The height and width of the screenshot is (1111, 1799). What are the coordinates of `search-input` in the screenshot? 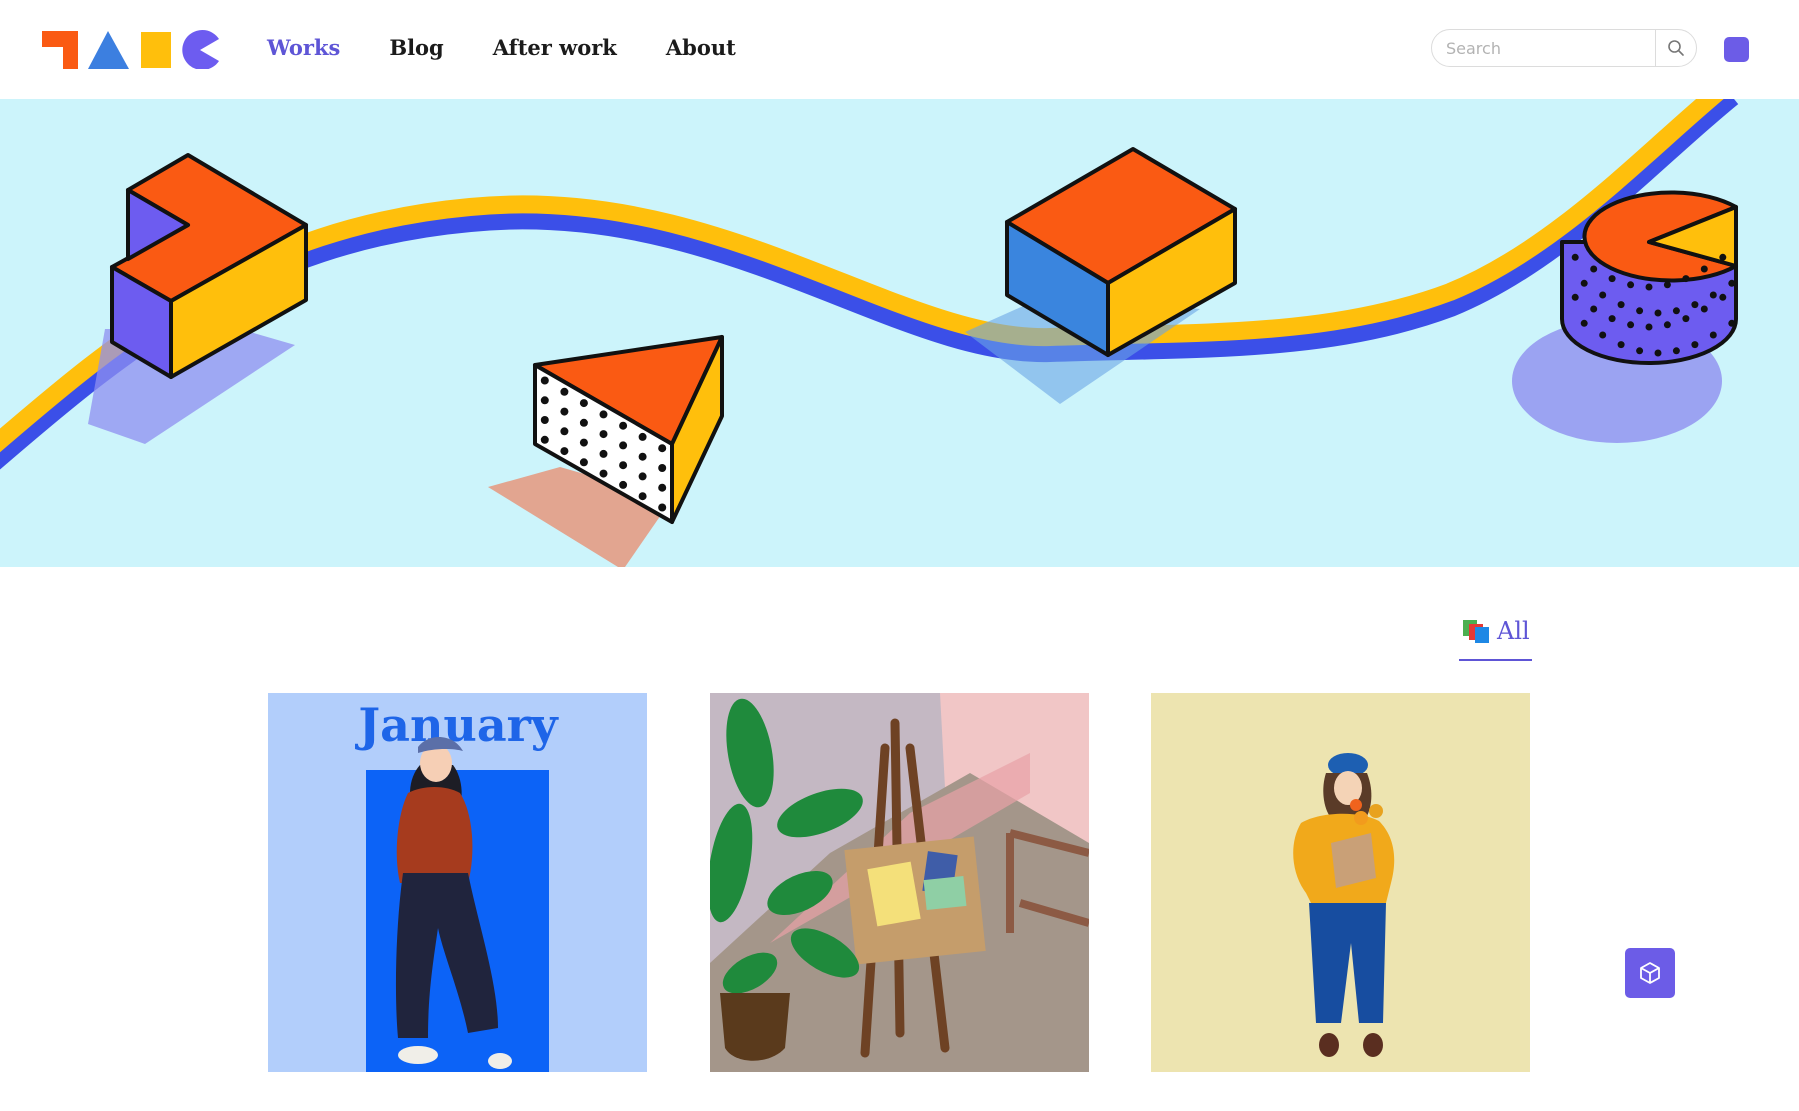 It's located at (1546, 48).